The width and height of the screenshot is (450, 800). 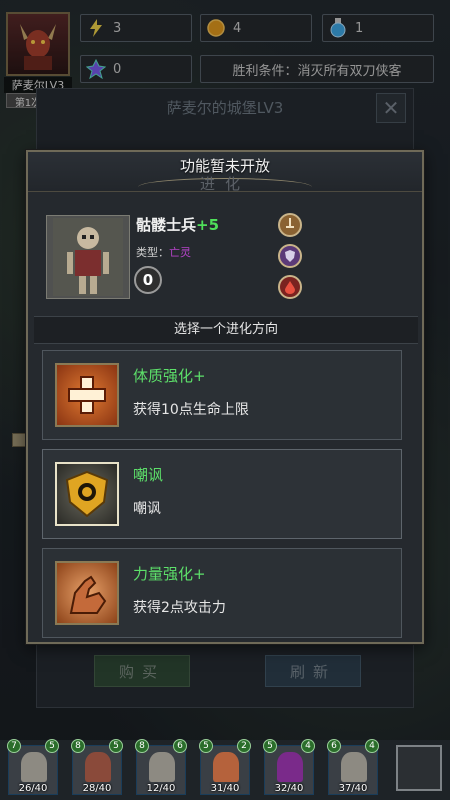 What do you see at coordinates (38, 47) in the screenshot?
I see `demon-hero-icon` at bounding box center [38, 47].